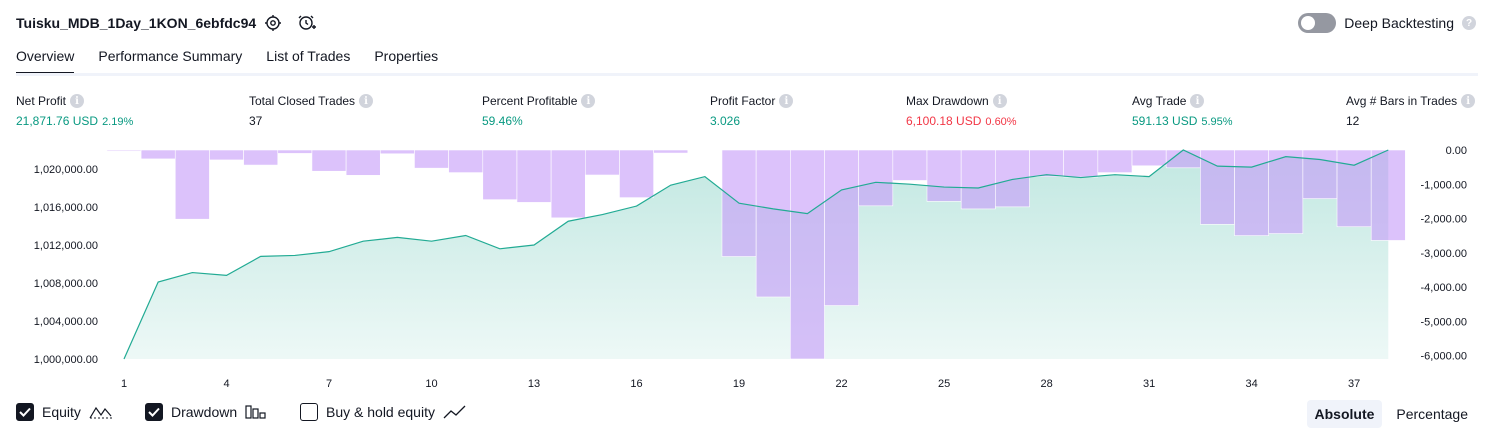  I want to click on x-tick-label: 19, so click(739, 384).